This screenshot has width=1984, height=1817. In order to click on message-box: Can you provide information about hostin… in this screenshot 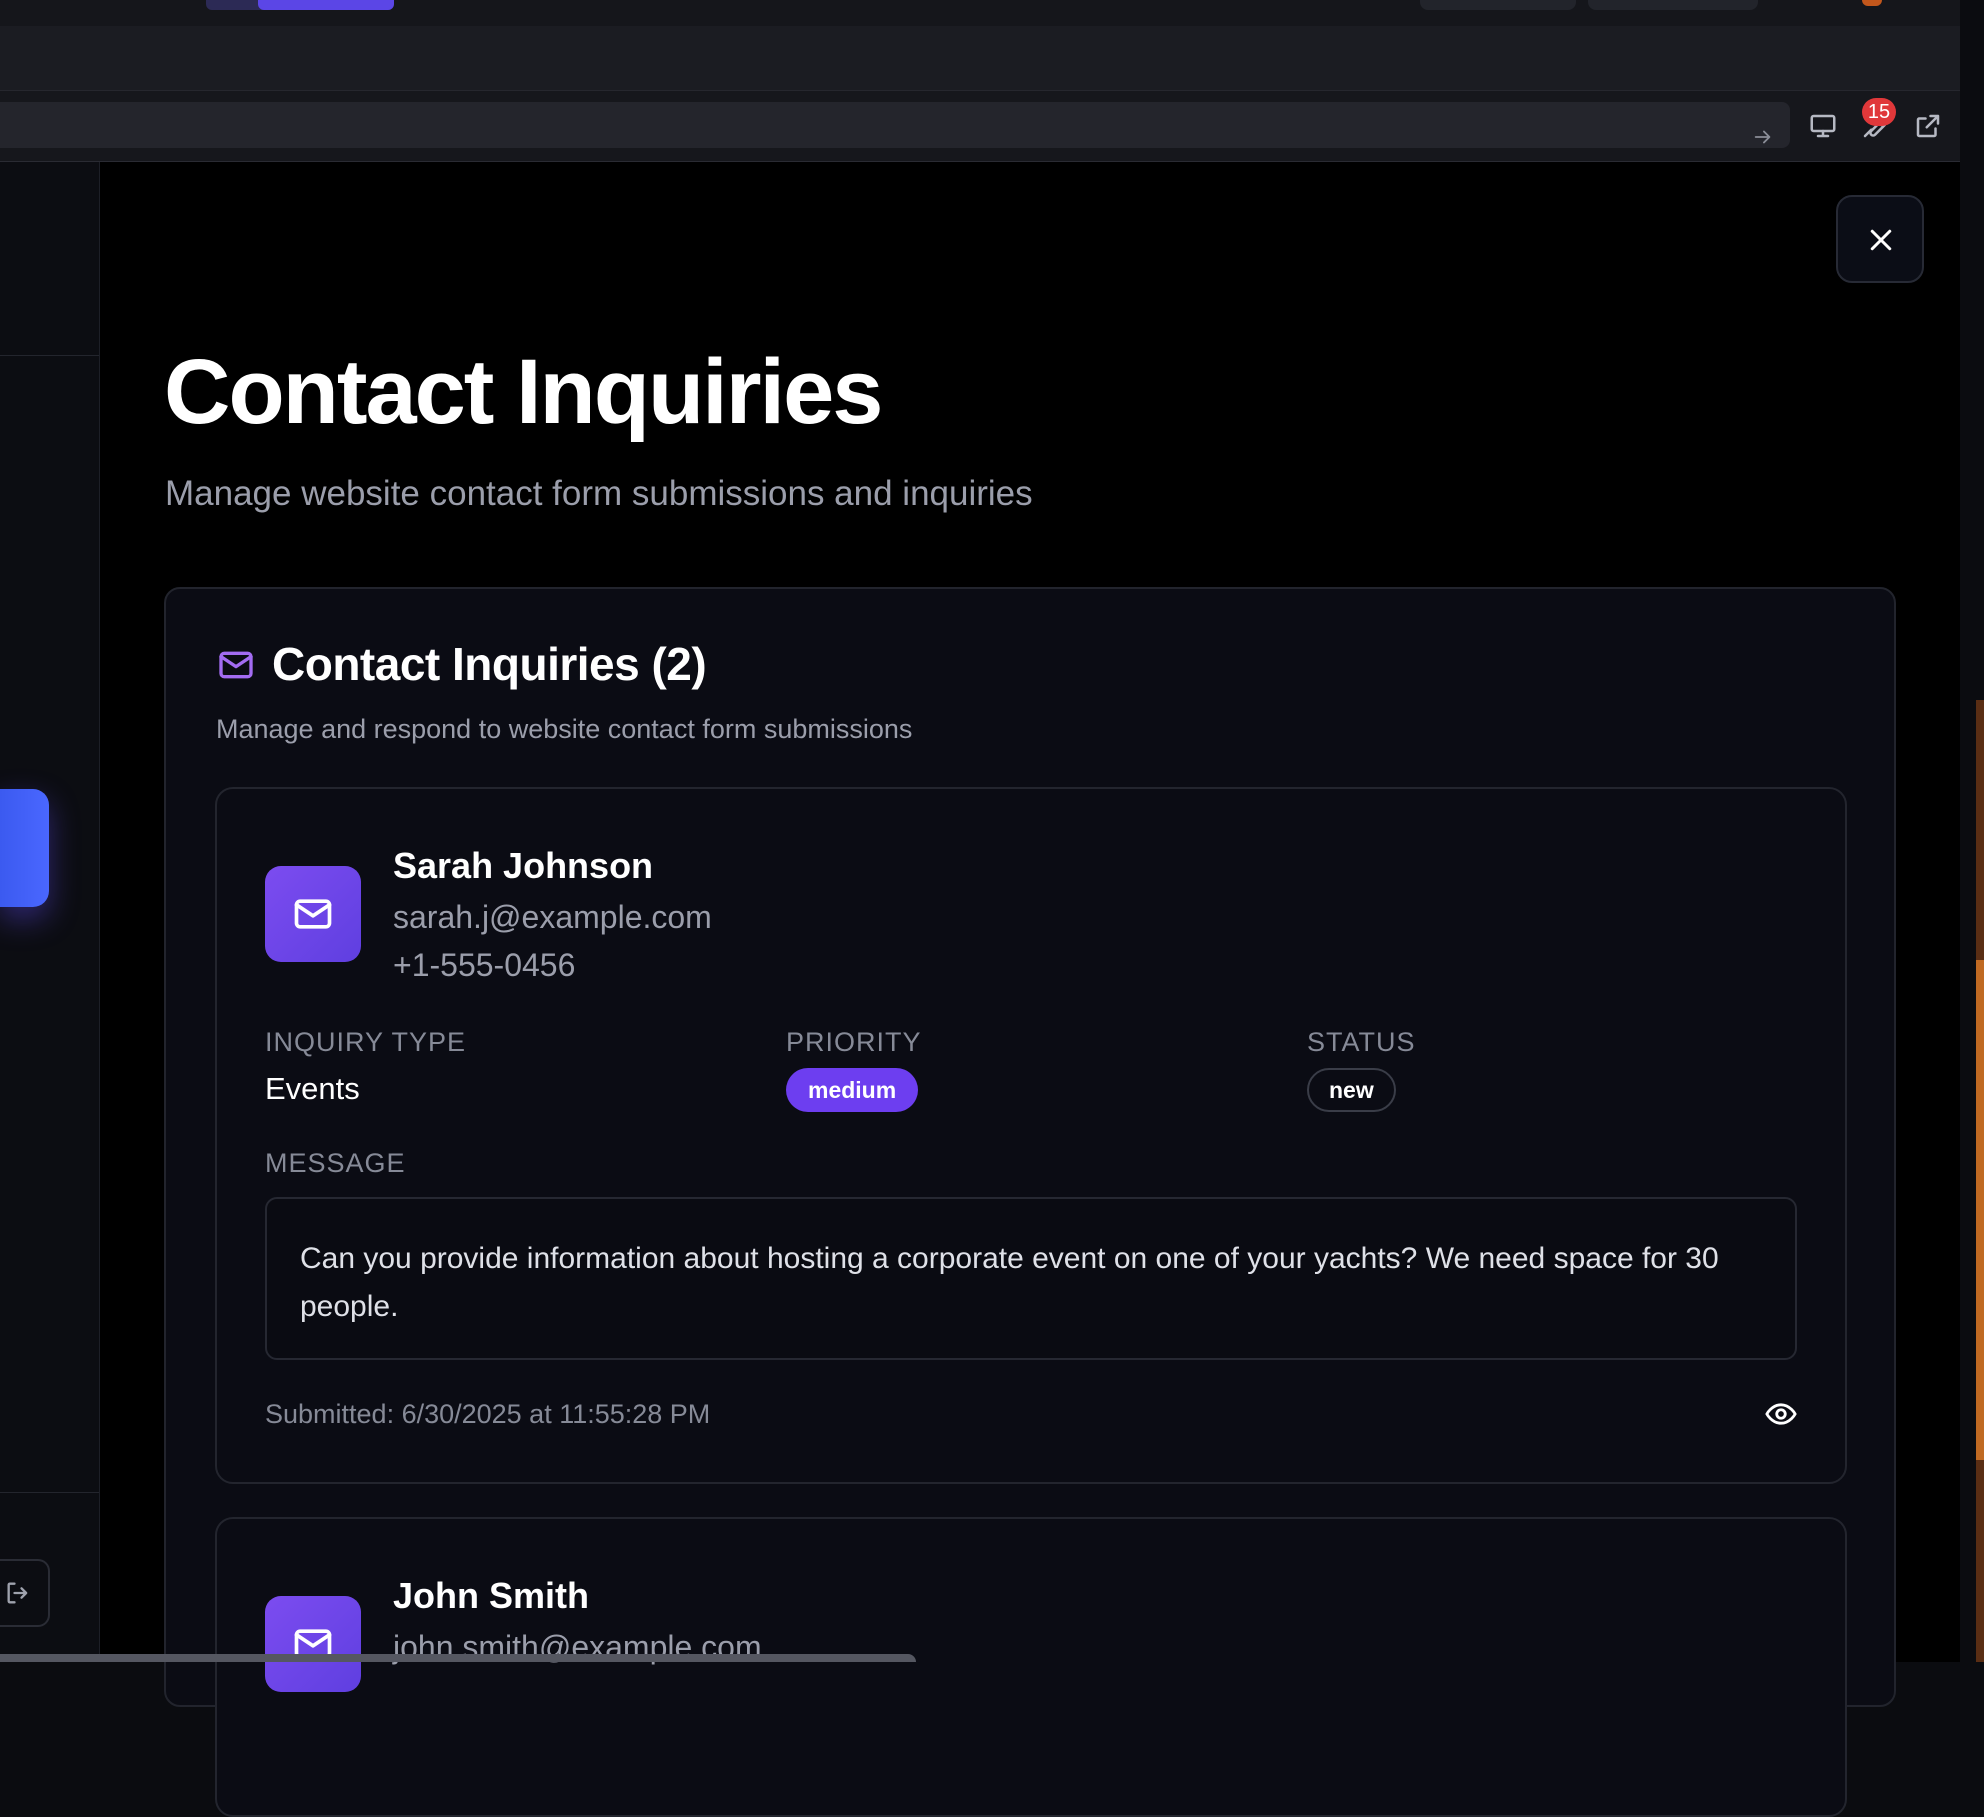, I will do `click(1031, 1278)`.